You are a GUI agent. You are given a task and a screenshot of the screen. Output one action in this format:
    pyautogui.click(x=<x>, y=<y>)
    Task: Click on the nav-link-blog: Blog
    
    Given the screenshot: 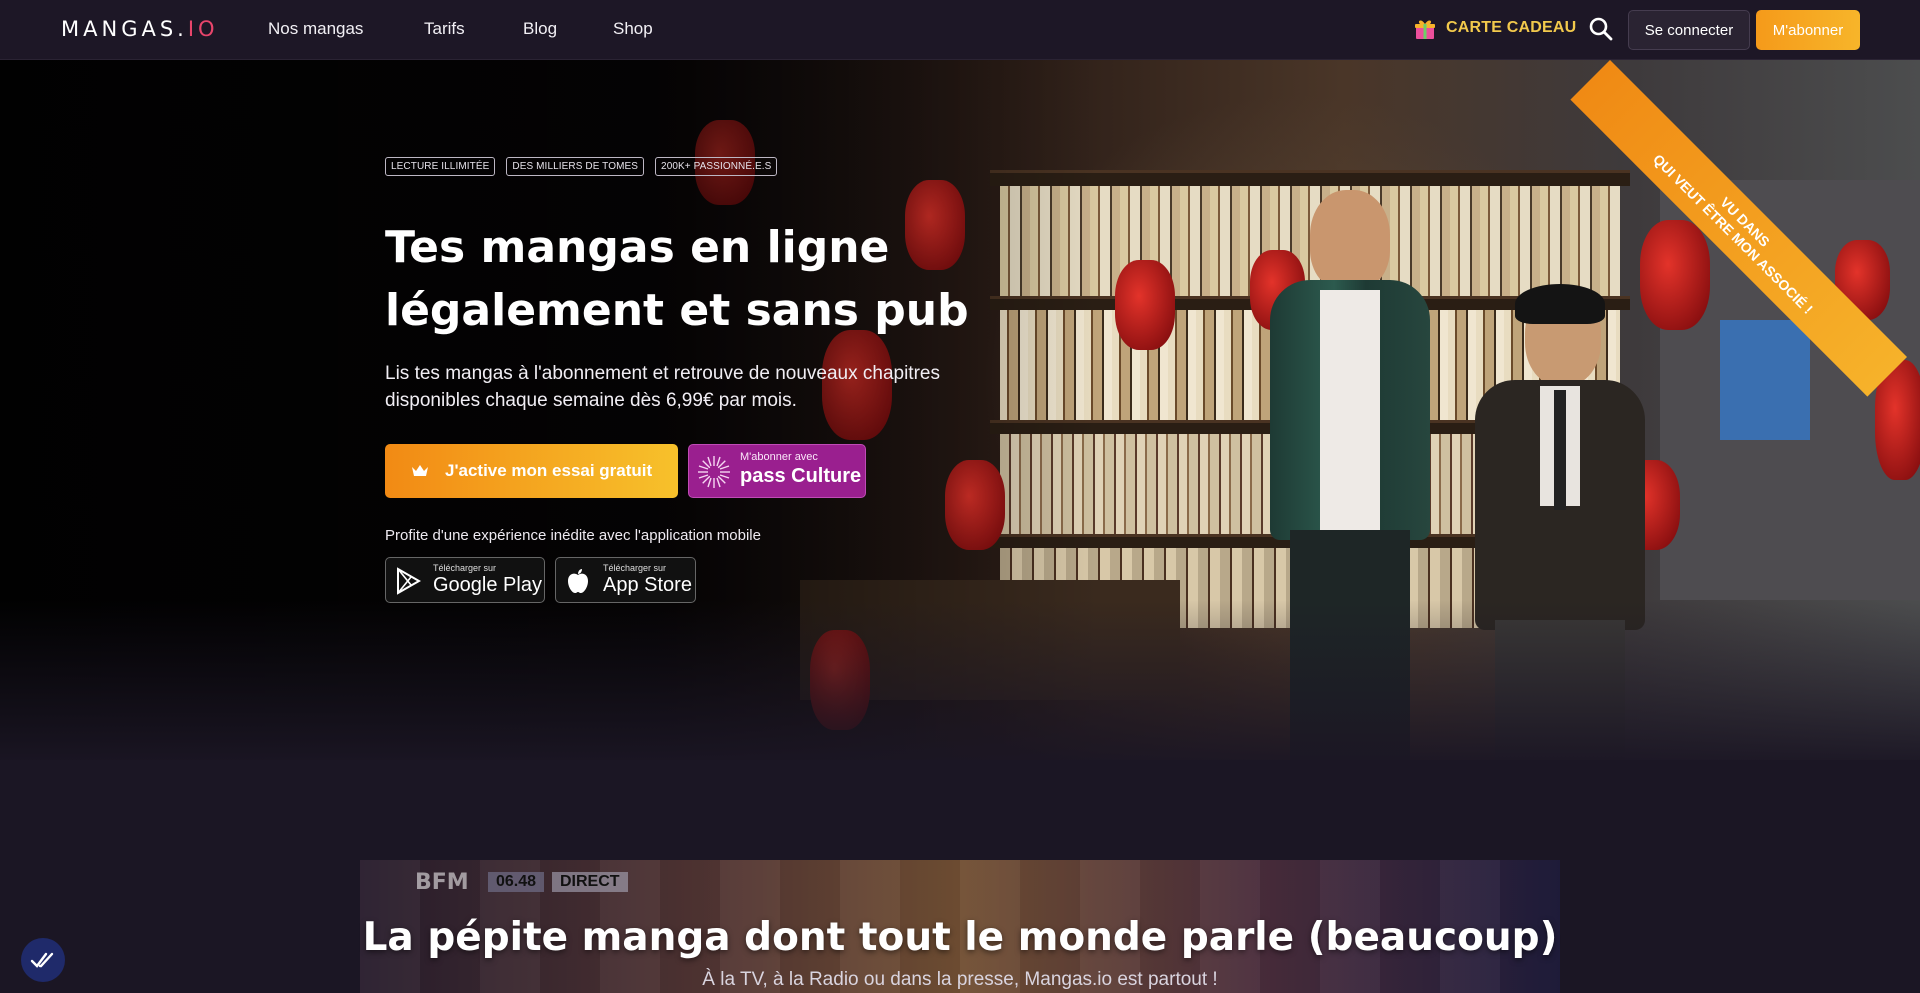 What is the action you would take?
    pyautogui.click(x=540, y=29)
    